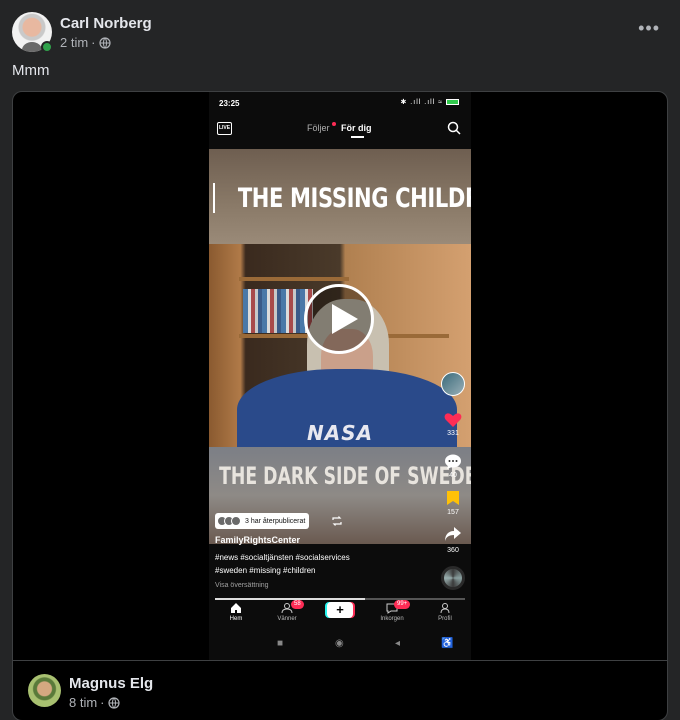  I want to click on caption-line: #news #socialtjänsten #socialservices, so click(282, 557).